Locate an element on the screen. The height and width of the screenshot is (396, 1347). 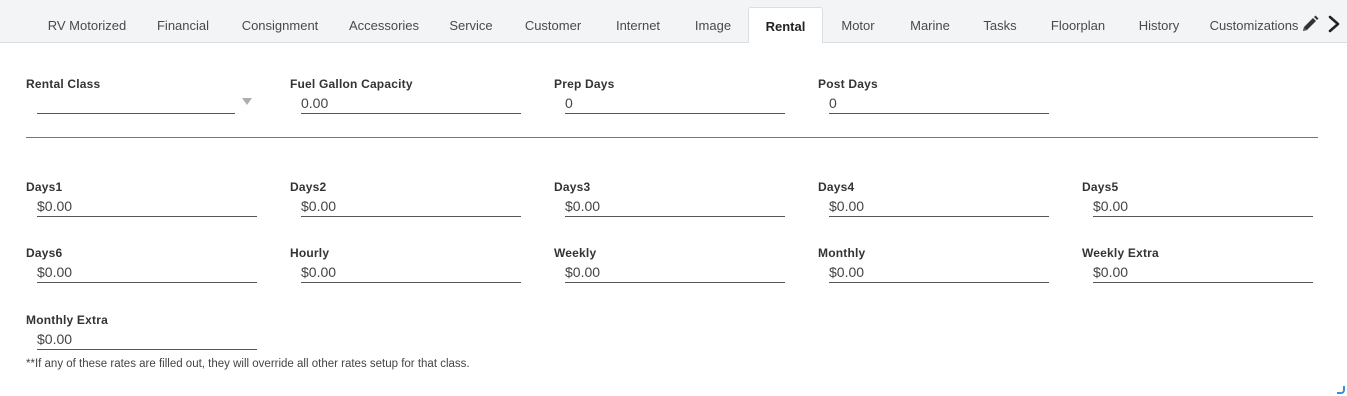
days1-label: Days1 is located at coordinates (44, 187).